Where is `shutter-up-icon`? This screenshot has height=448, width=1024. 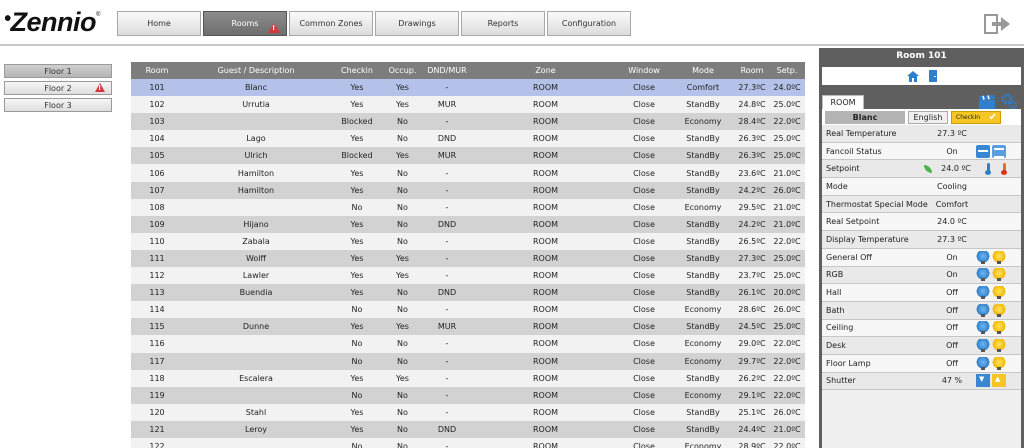
shutter-up-icon is located at coordinates (999, 381).